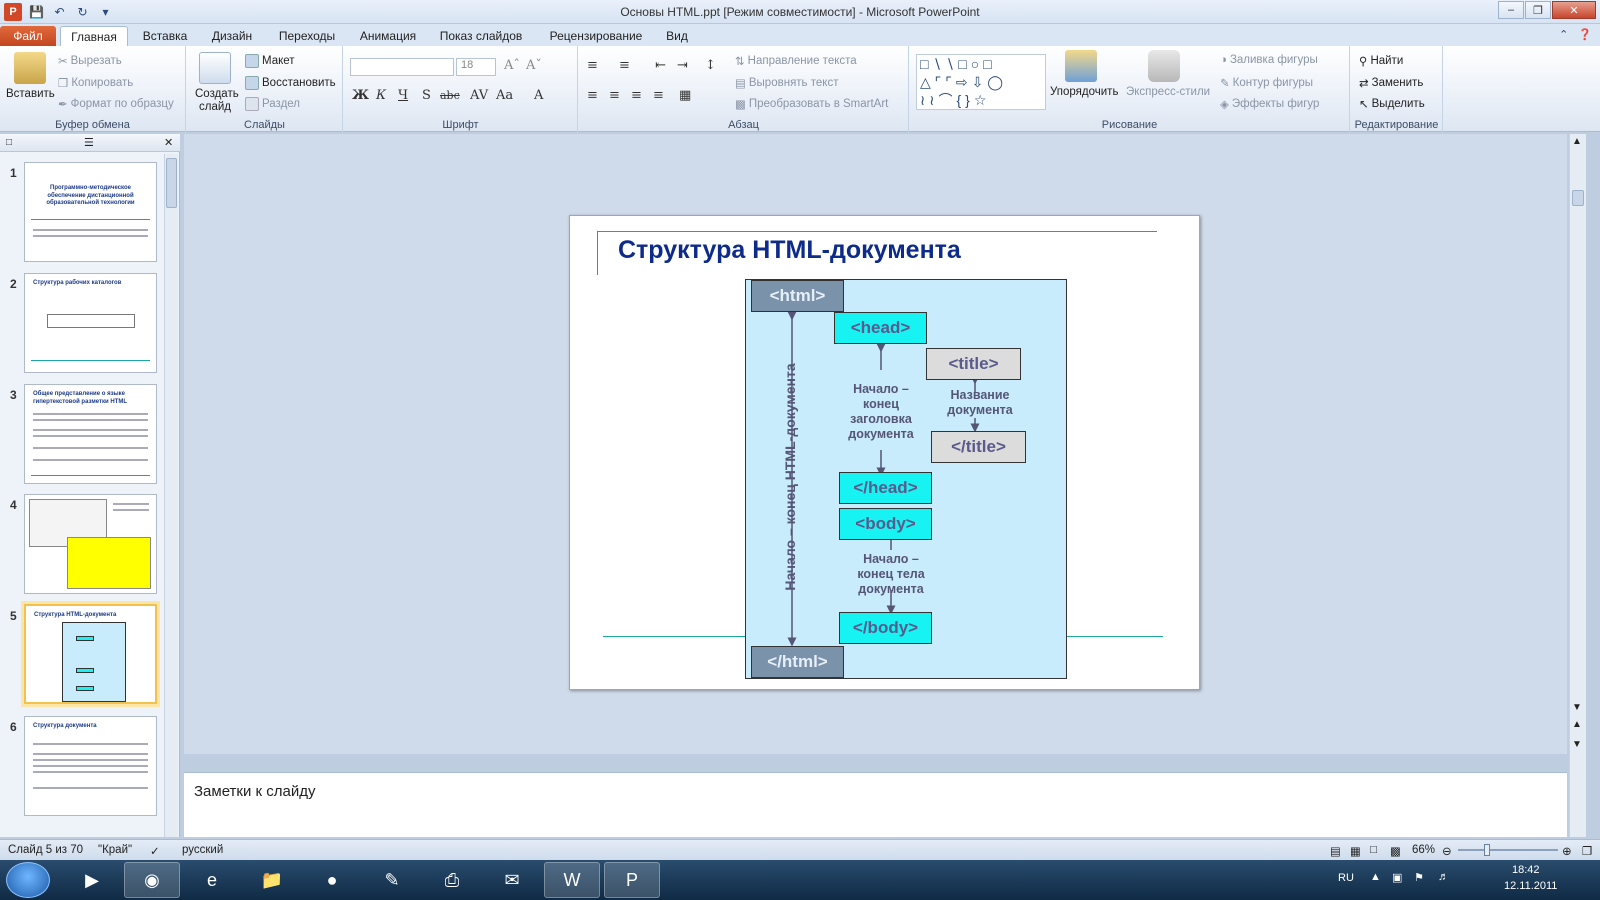  Describe the element at coordinates (1355, 851) in the screenshot. I see `slide-sorter-icon: ▦` at that location.